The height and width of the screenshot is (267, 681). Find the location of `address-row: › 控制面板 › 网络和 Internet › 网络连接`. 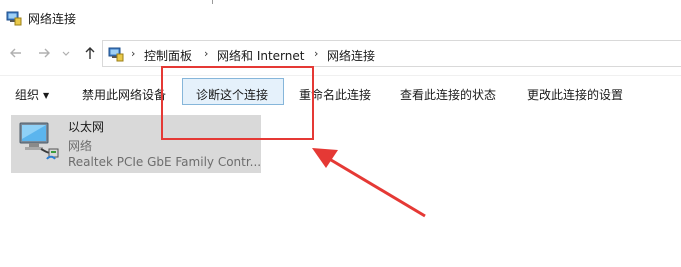

address-row: › 控制面板 › 网络和 Internet › 网络连接 is located at coordinates (340, 53).